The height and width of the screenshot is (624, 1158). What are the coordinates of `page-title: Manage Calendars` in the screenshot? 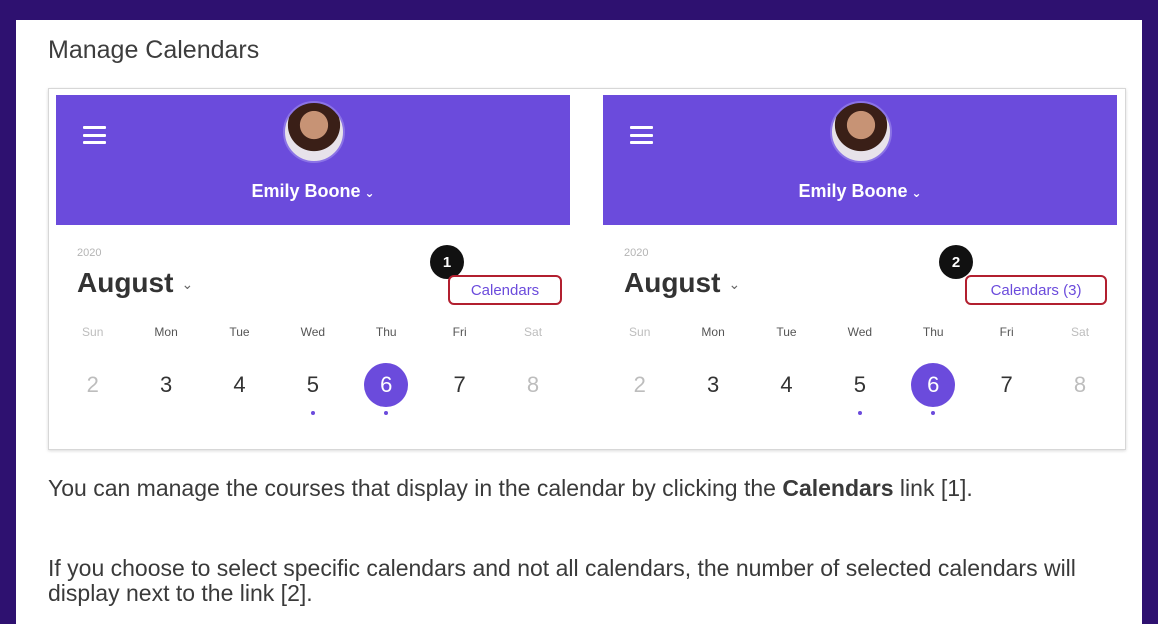 It's located at (154, 50).